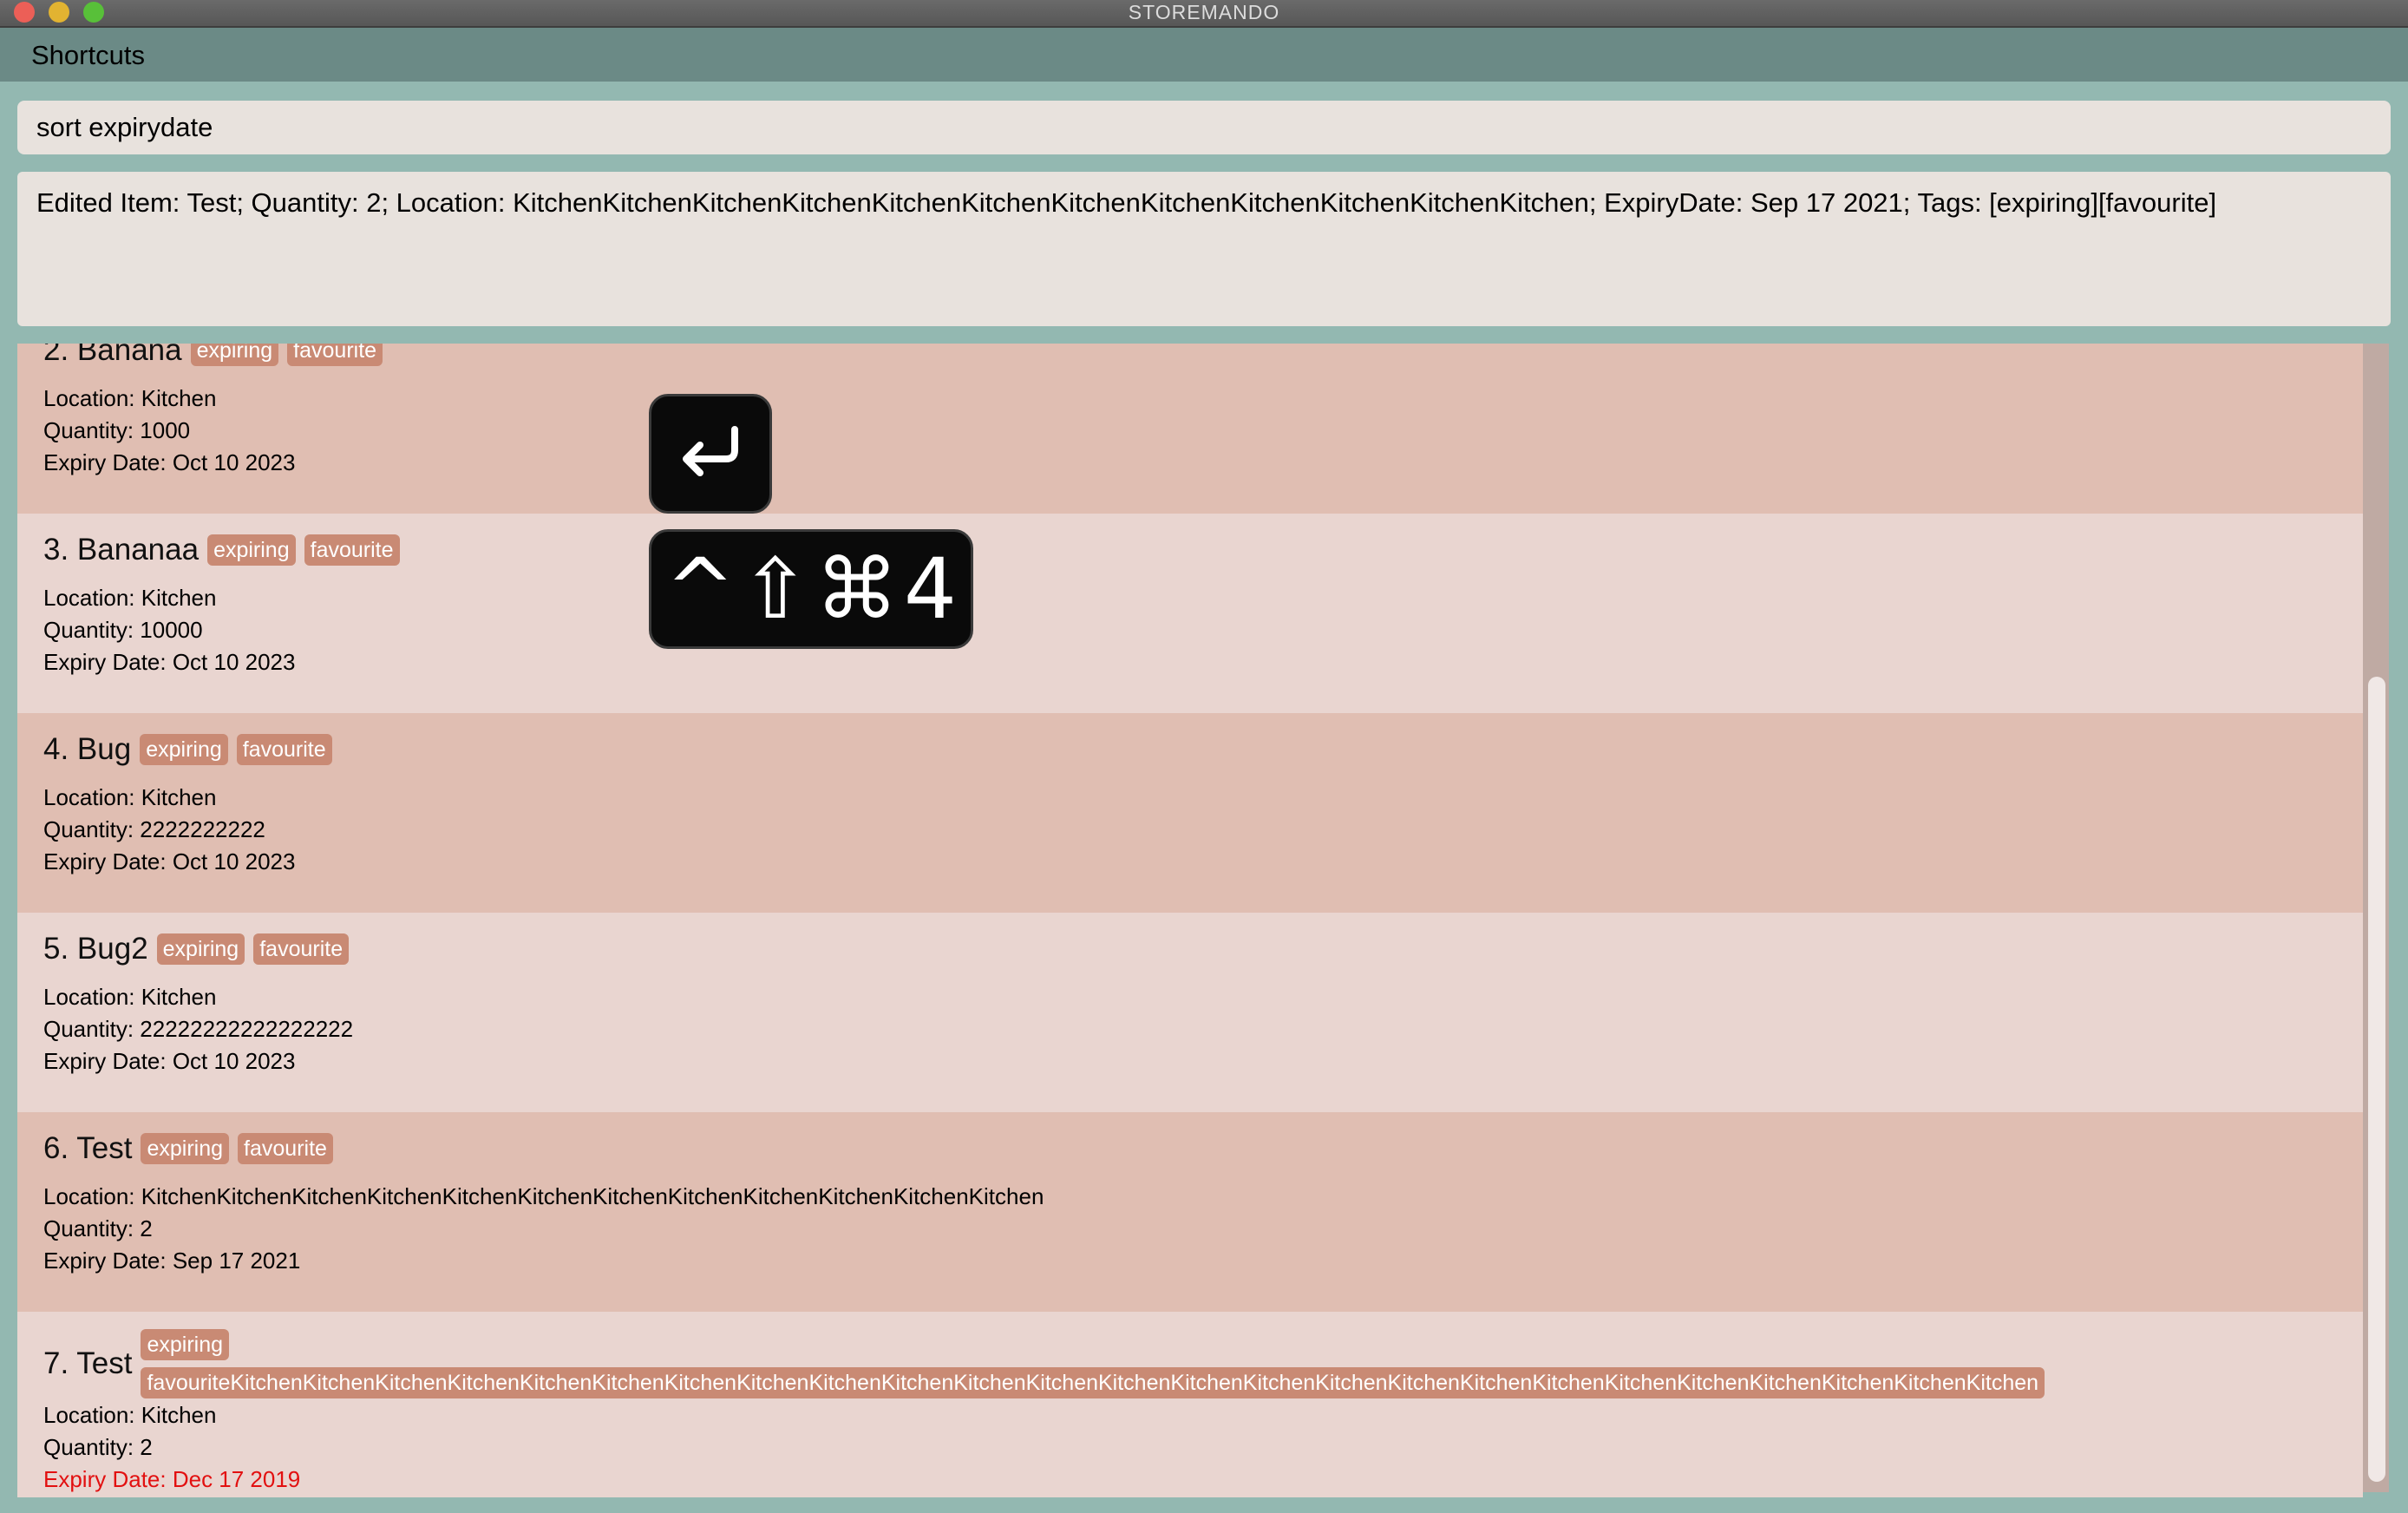 The image size is (2408, 1513). I want to click on item-quantity: Quantity: 1000, so click(117, 430).